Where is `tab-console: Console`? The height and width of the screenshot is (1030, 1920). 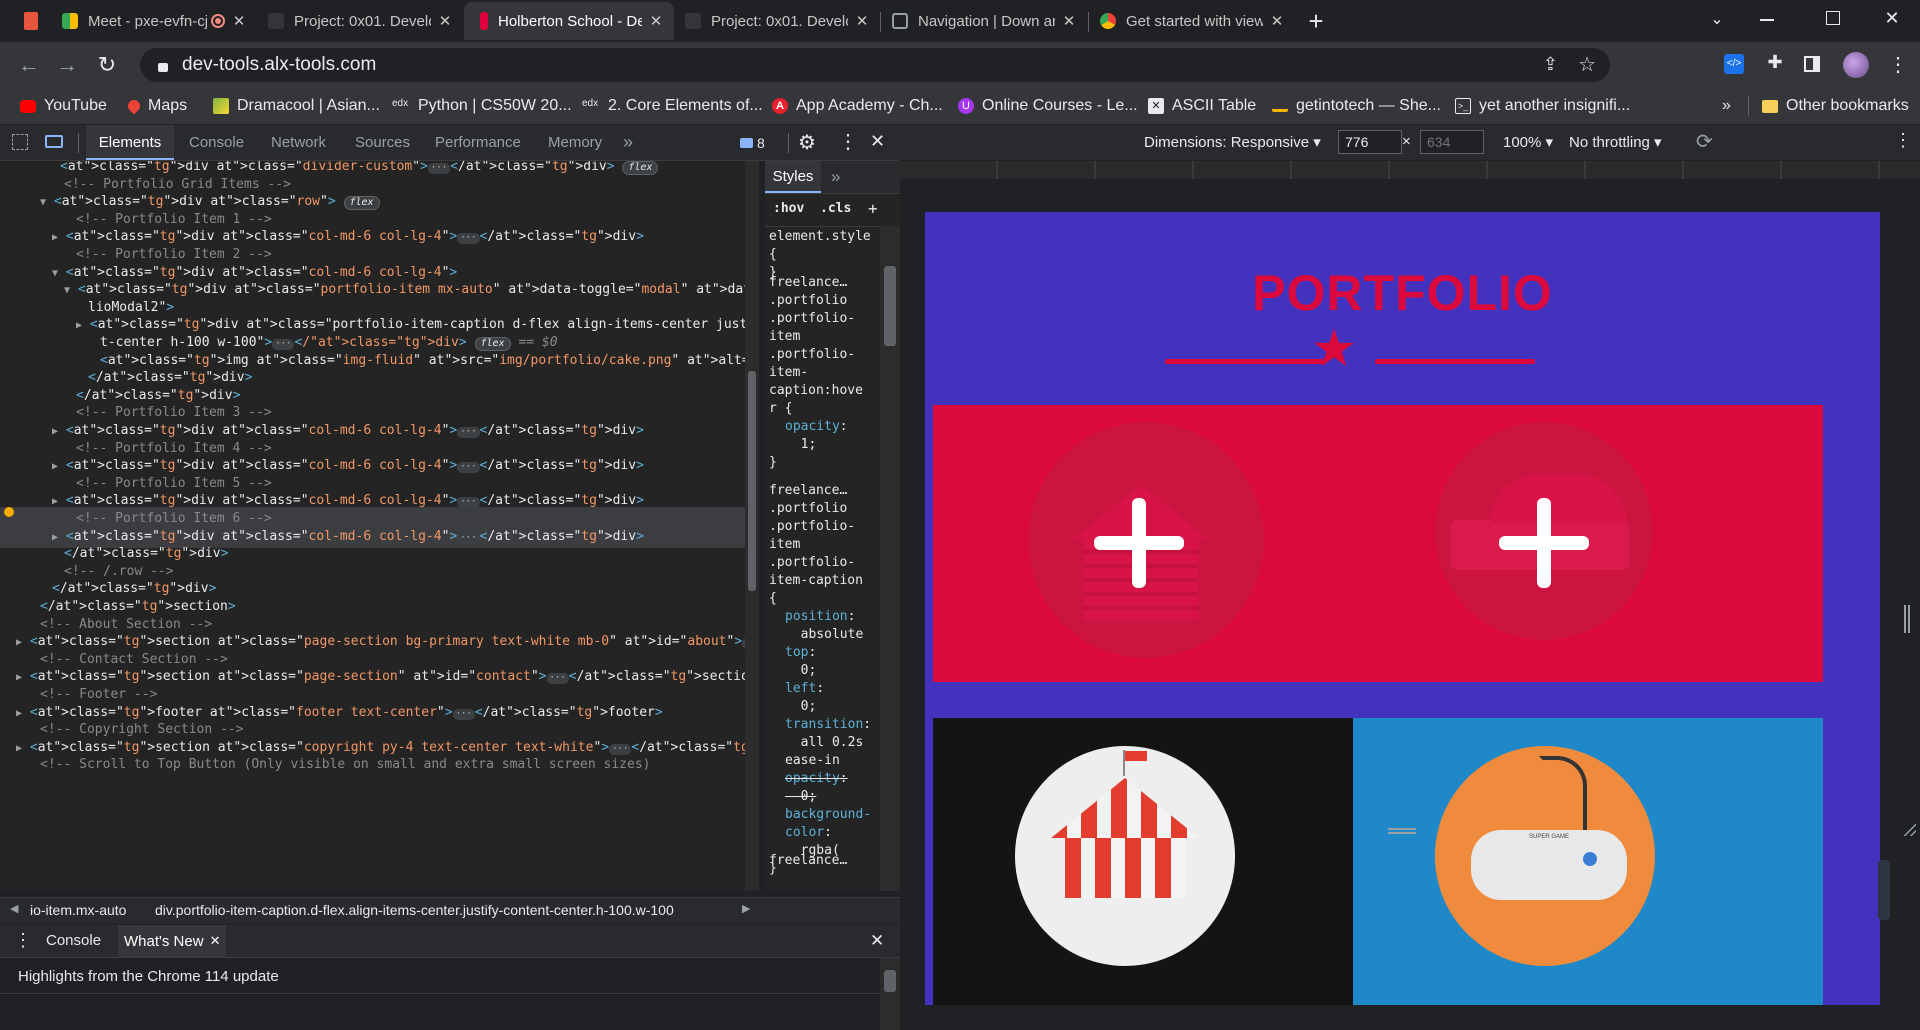 tab-console: Console is located at coordinates (216, 142).